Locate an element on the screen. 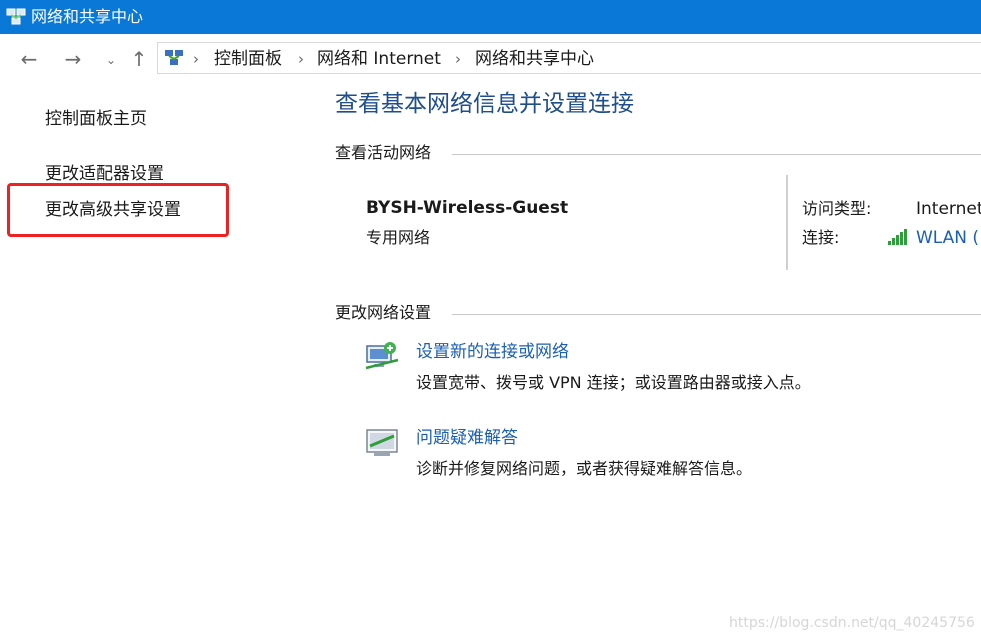  network-center-icon is located at coordinates (16, 16).